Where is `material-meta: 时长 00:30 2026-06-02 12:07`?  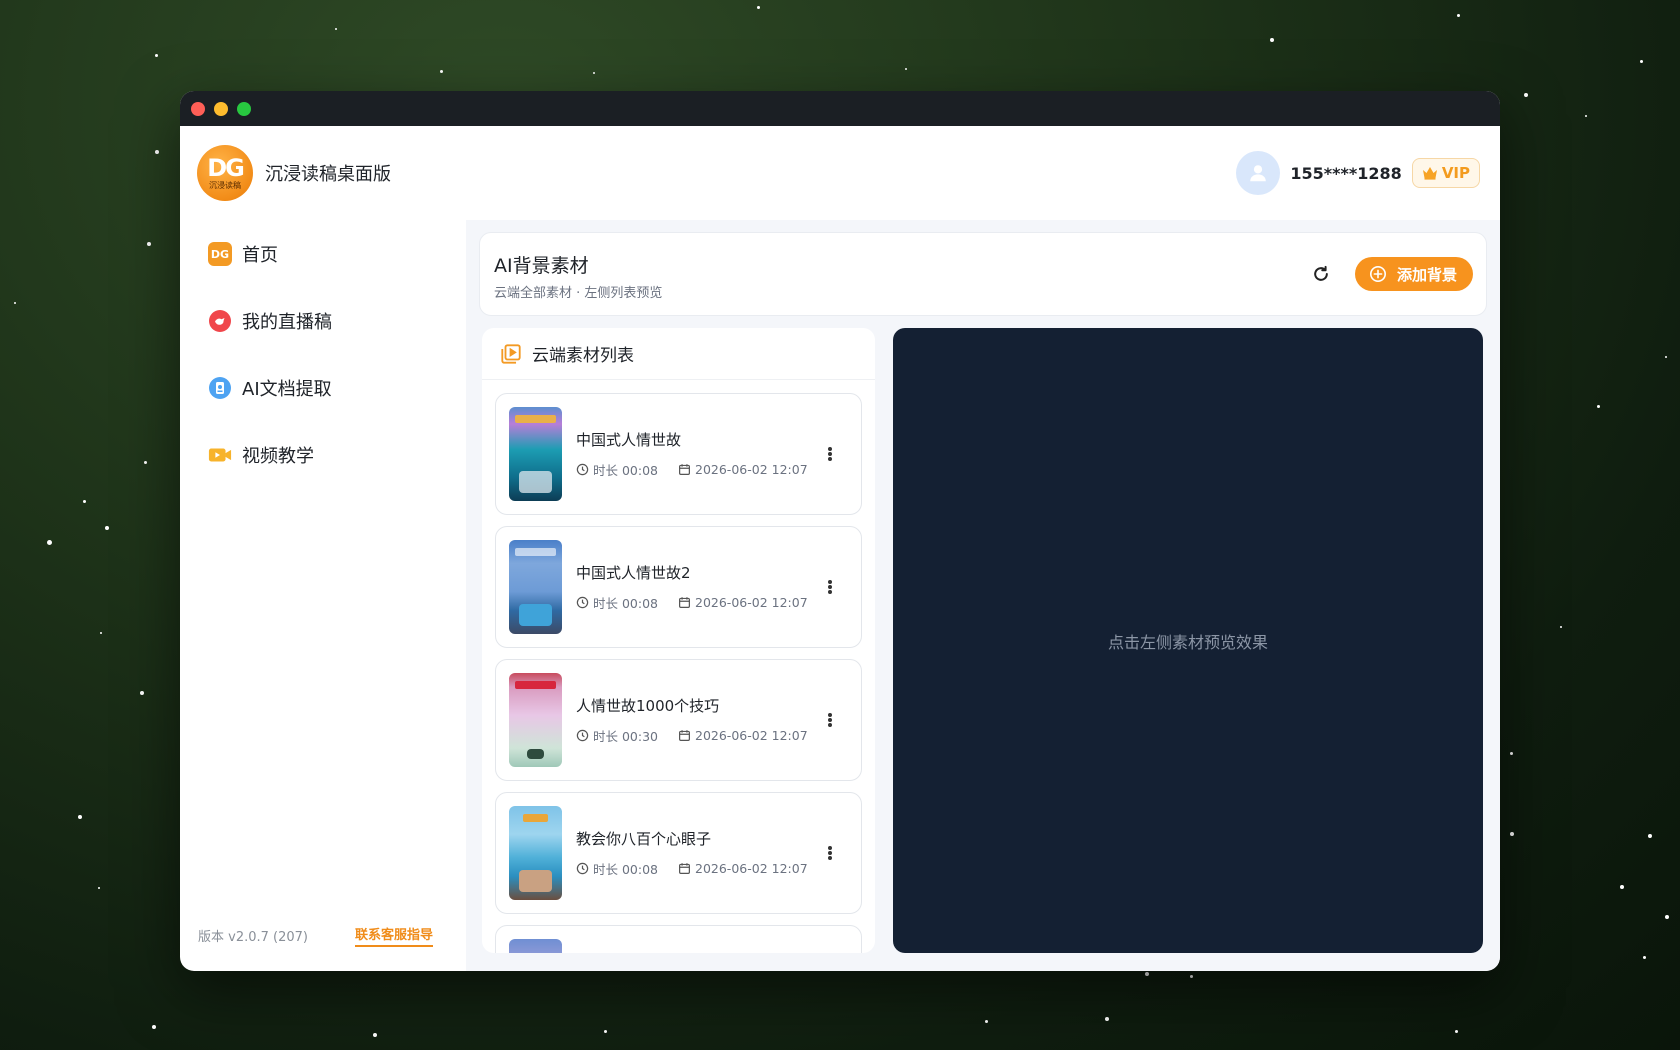 material-meta: 时长 00:30 2026-06-02 12:07 is located at coordinates (692, 735).